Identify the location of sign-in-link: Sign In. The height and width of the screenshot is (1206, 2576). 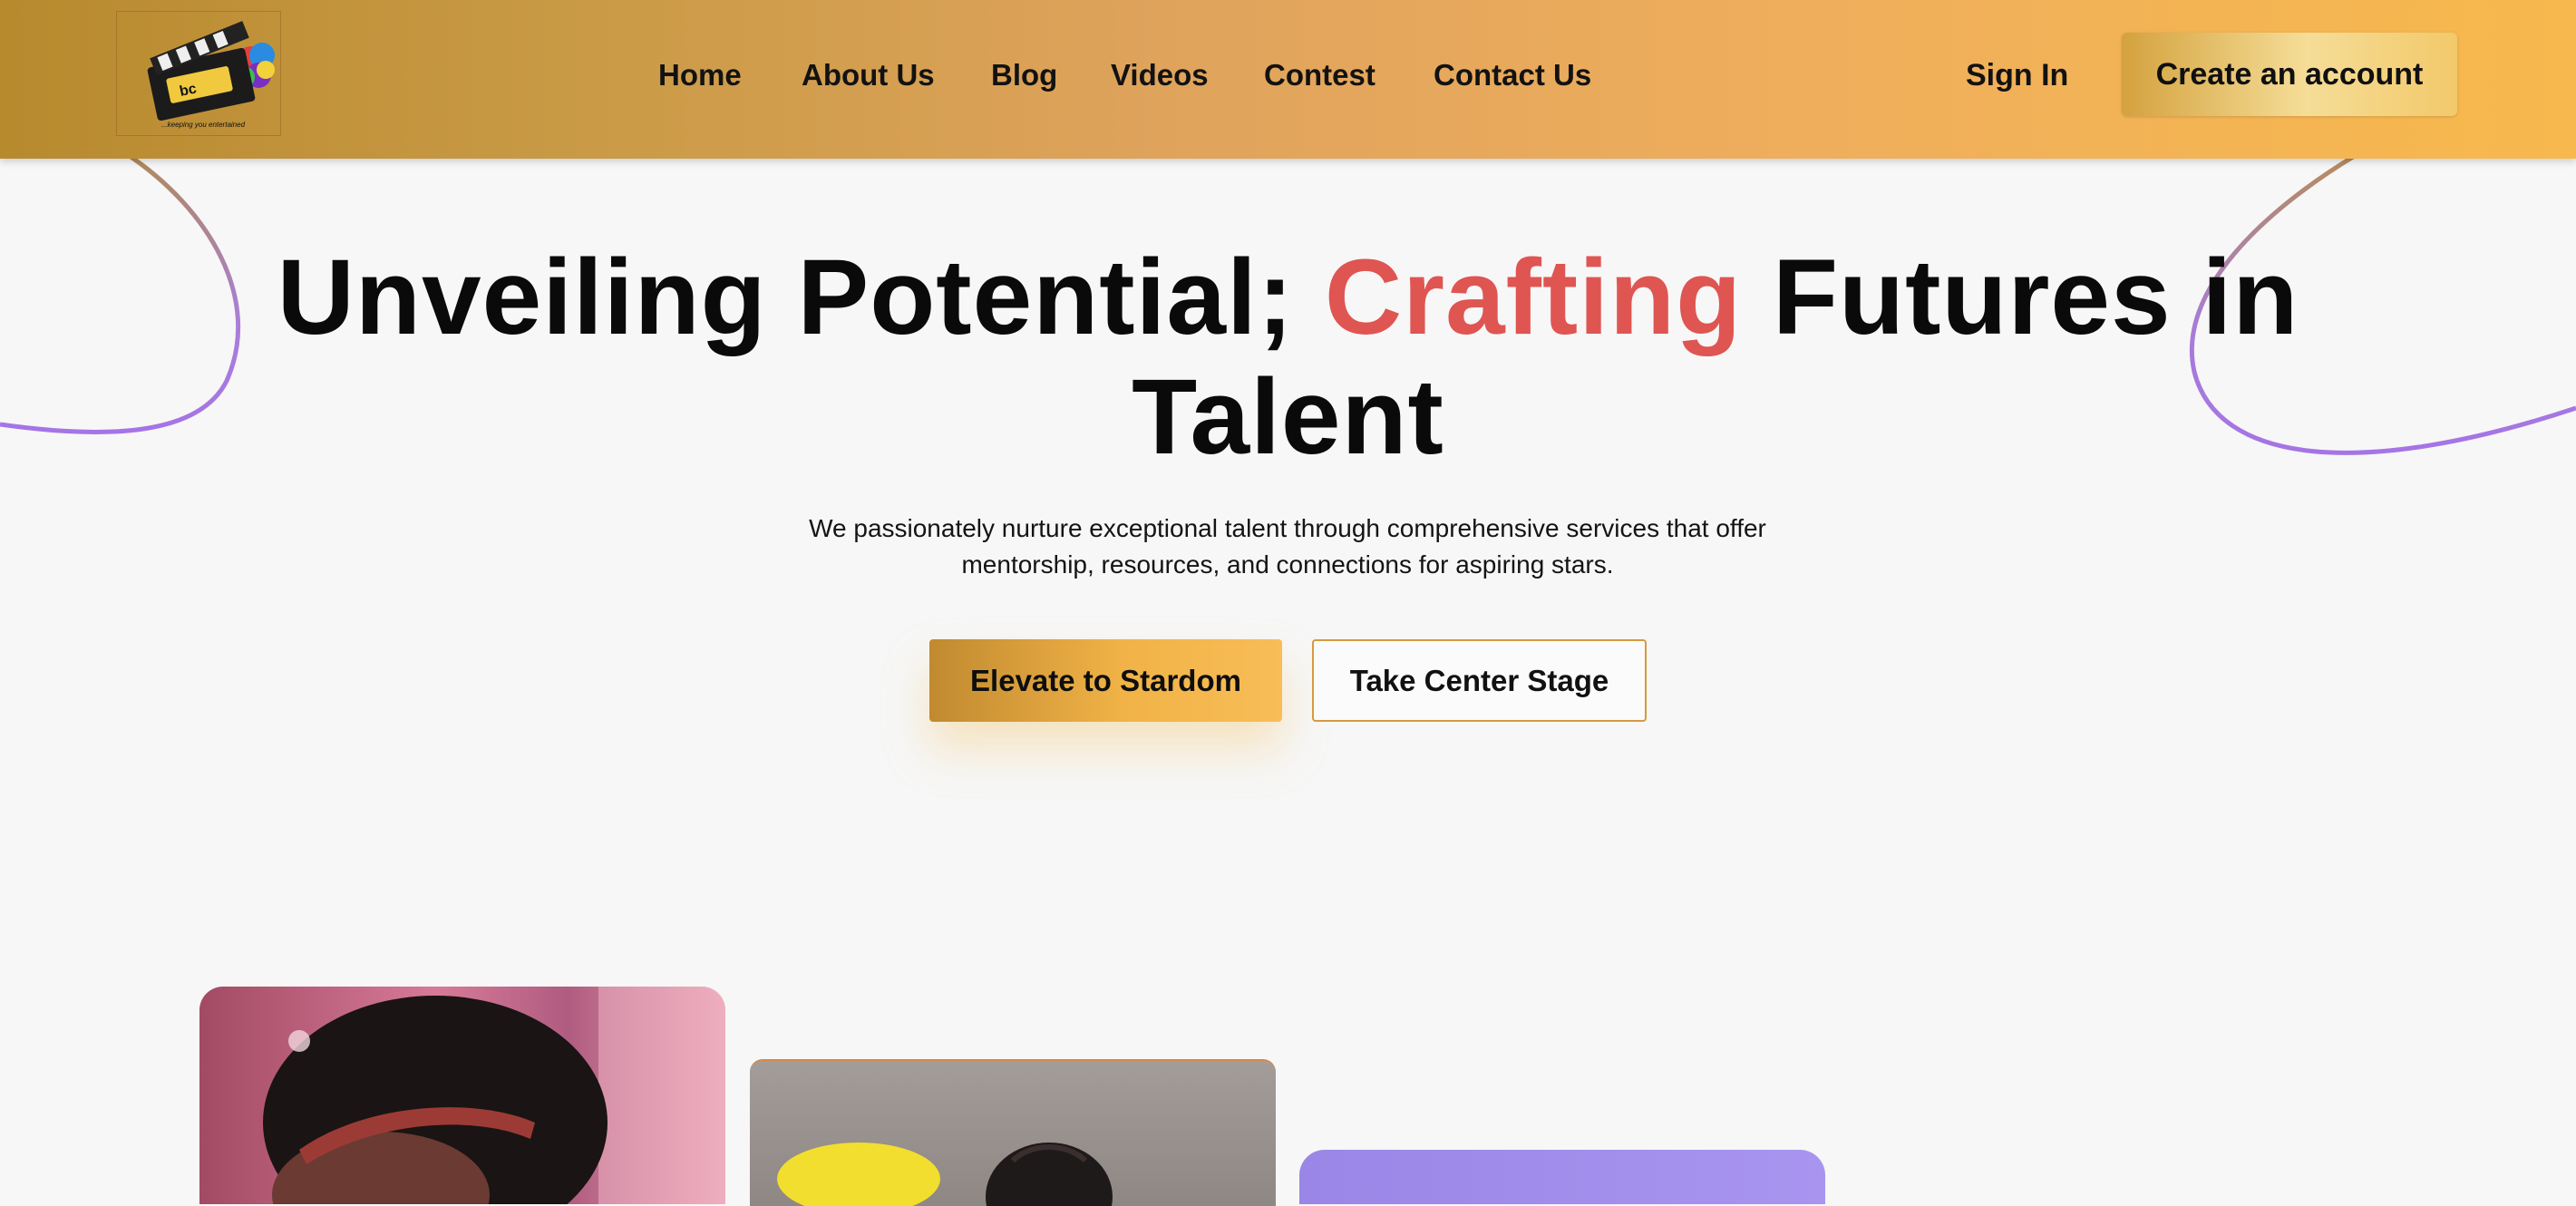
(2017, 75).